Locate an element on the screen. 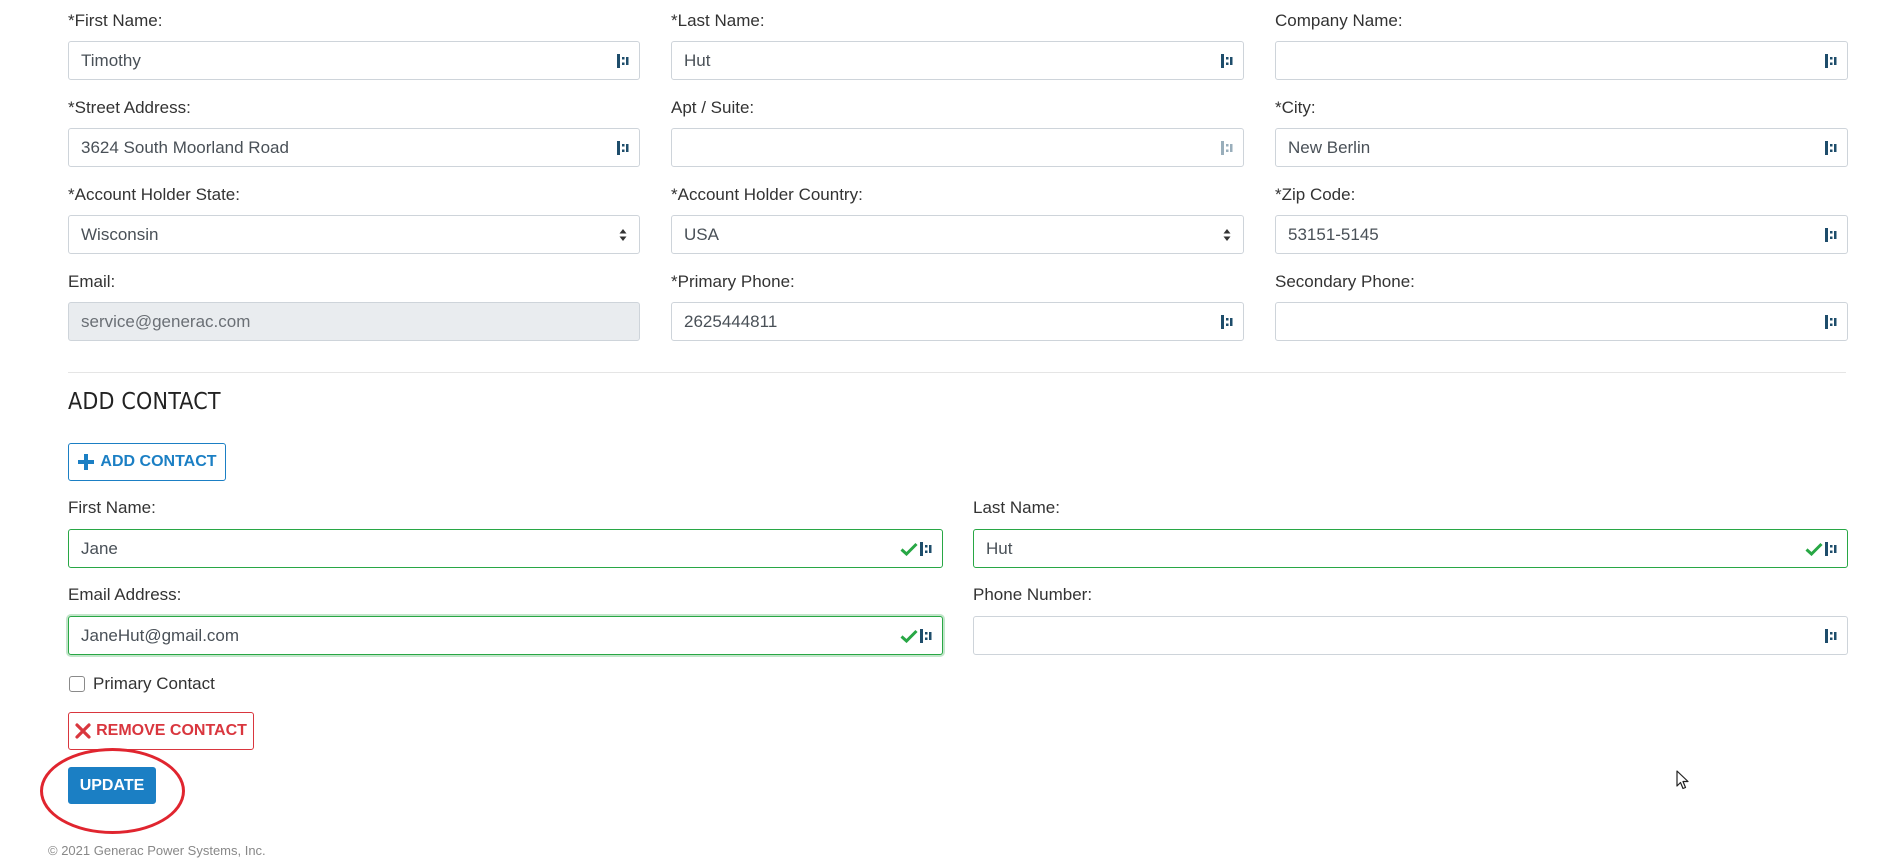  contact-email-label: Email Address: is located at coordinates (125, 594).